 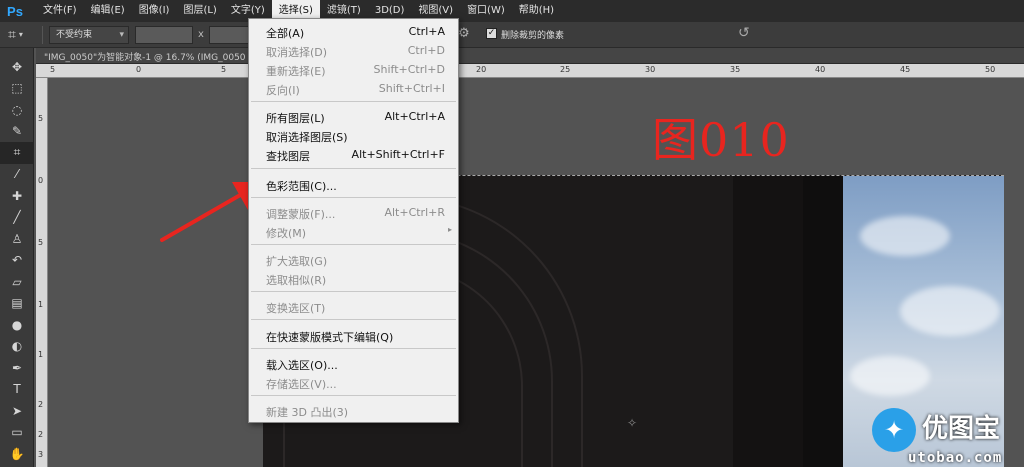 What do you see at coordinates (990, 69) in the screenshot?
I see `ruler-number: 50` at bounding box center [990, 69].